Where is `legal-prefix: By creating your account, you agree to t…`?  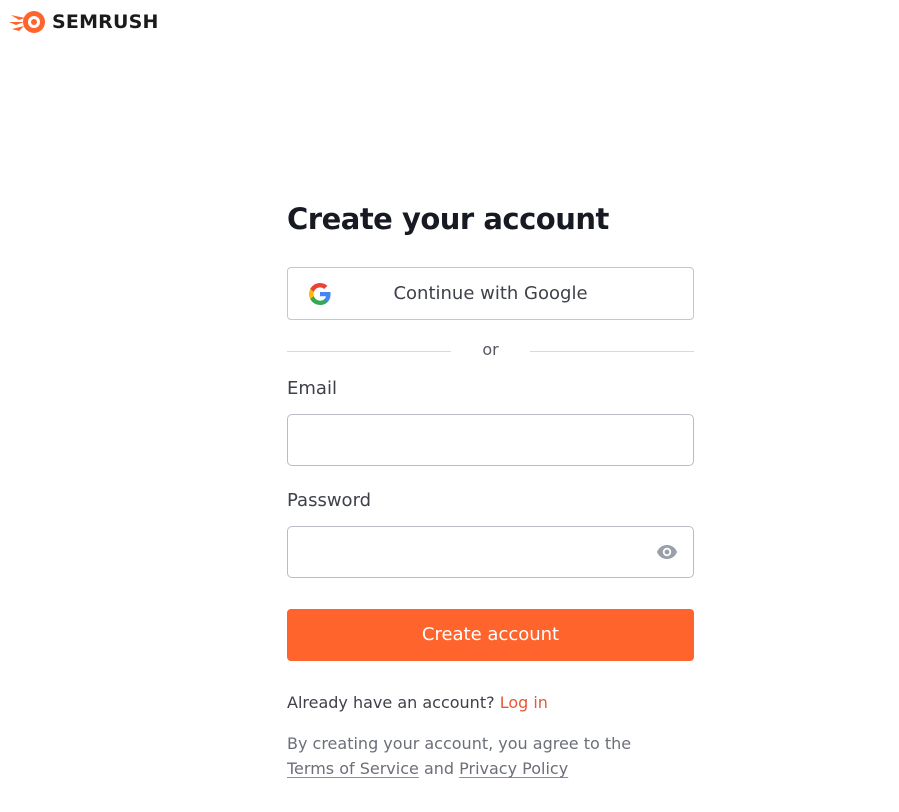
legal-prefix: By creating your account, you agree to t… is located at coordinates (459, 743).